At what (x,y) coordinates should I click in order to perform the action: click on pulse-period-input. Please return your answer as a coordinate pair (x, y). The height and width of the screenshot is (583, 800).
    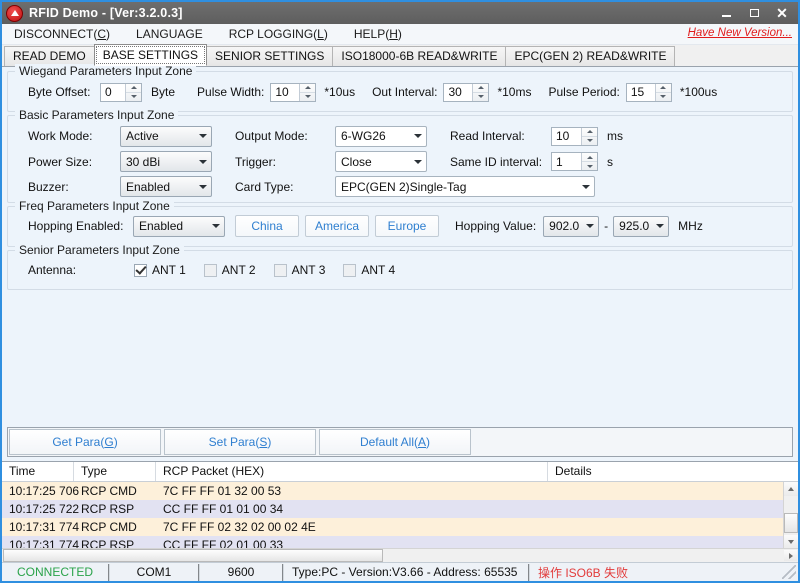
    Looking at the image, I should click on (640, 92).